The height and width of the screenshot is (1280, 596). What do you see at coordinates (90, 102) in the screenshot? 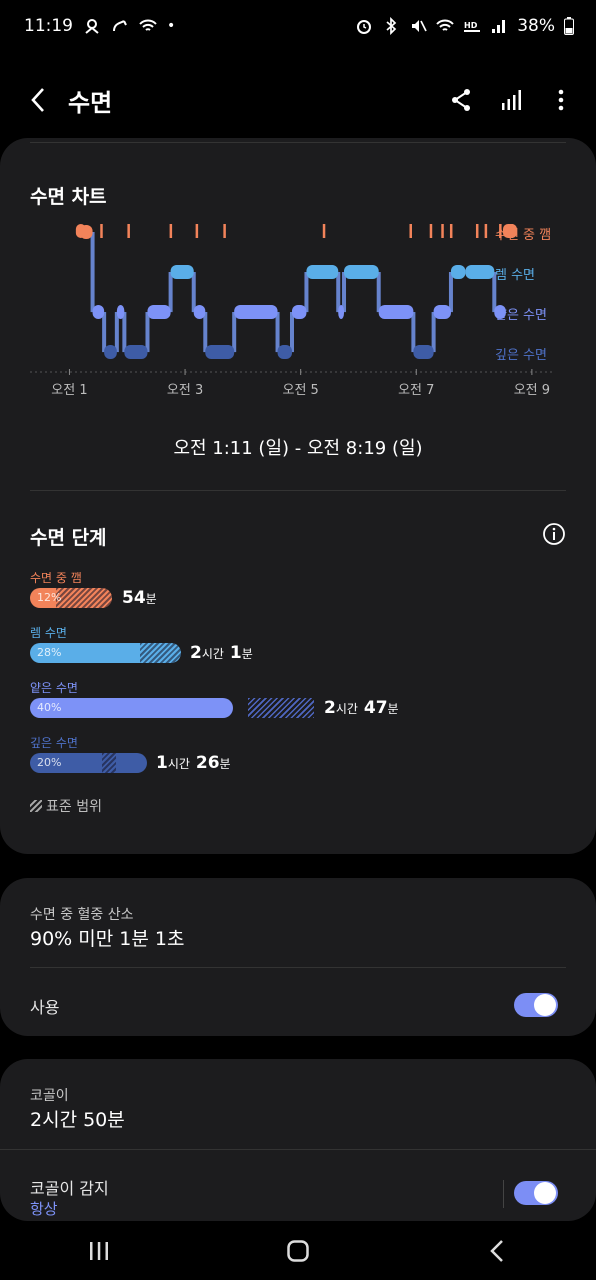
I see `page-title: 수면` at bounding box center [90, 102].